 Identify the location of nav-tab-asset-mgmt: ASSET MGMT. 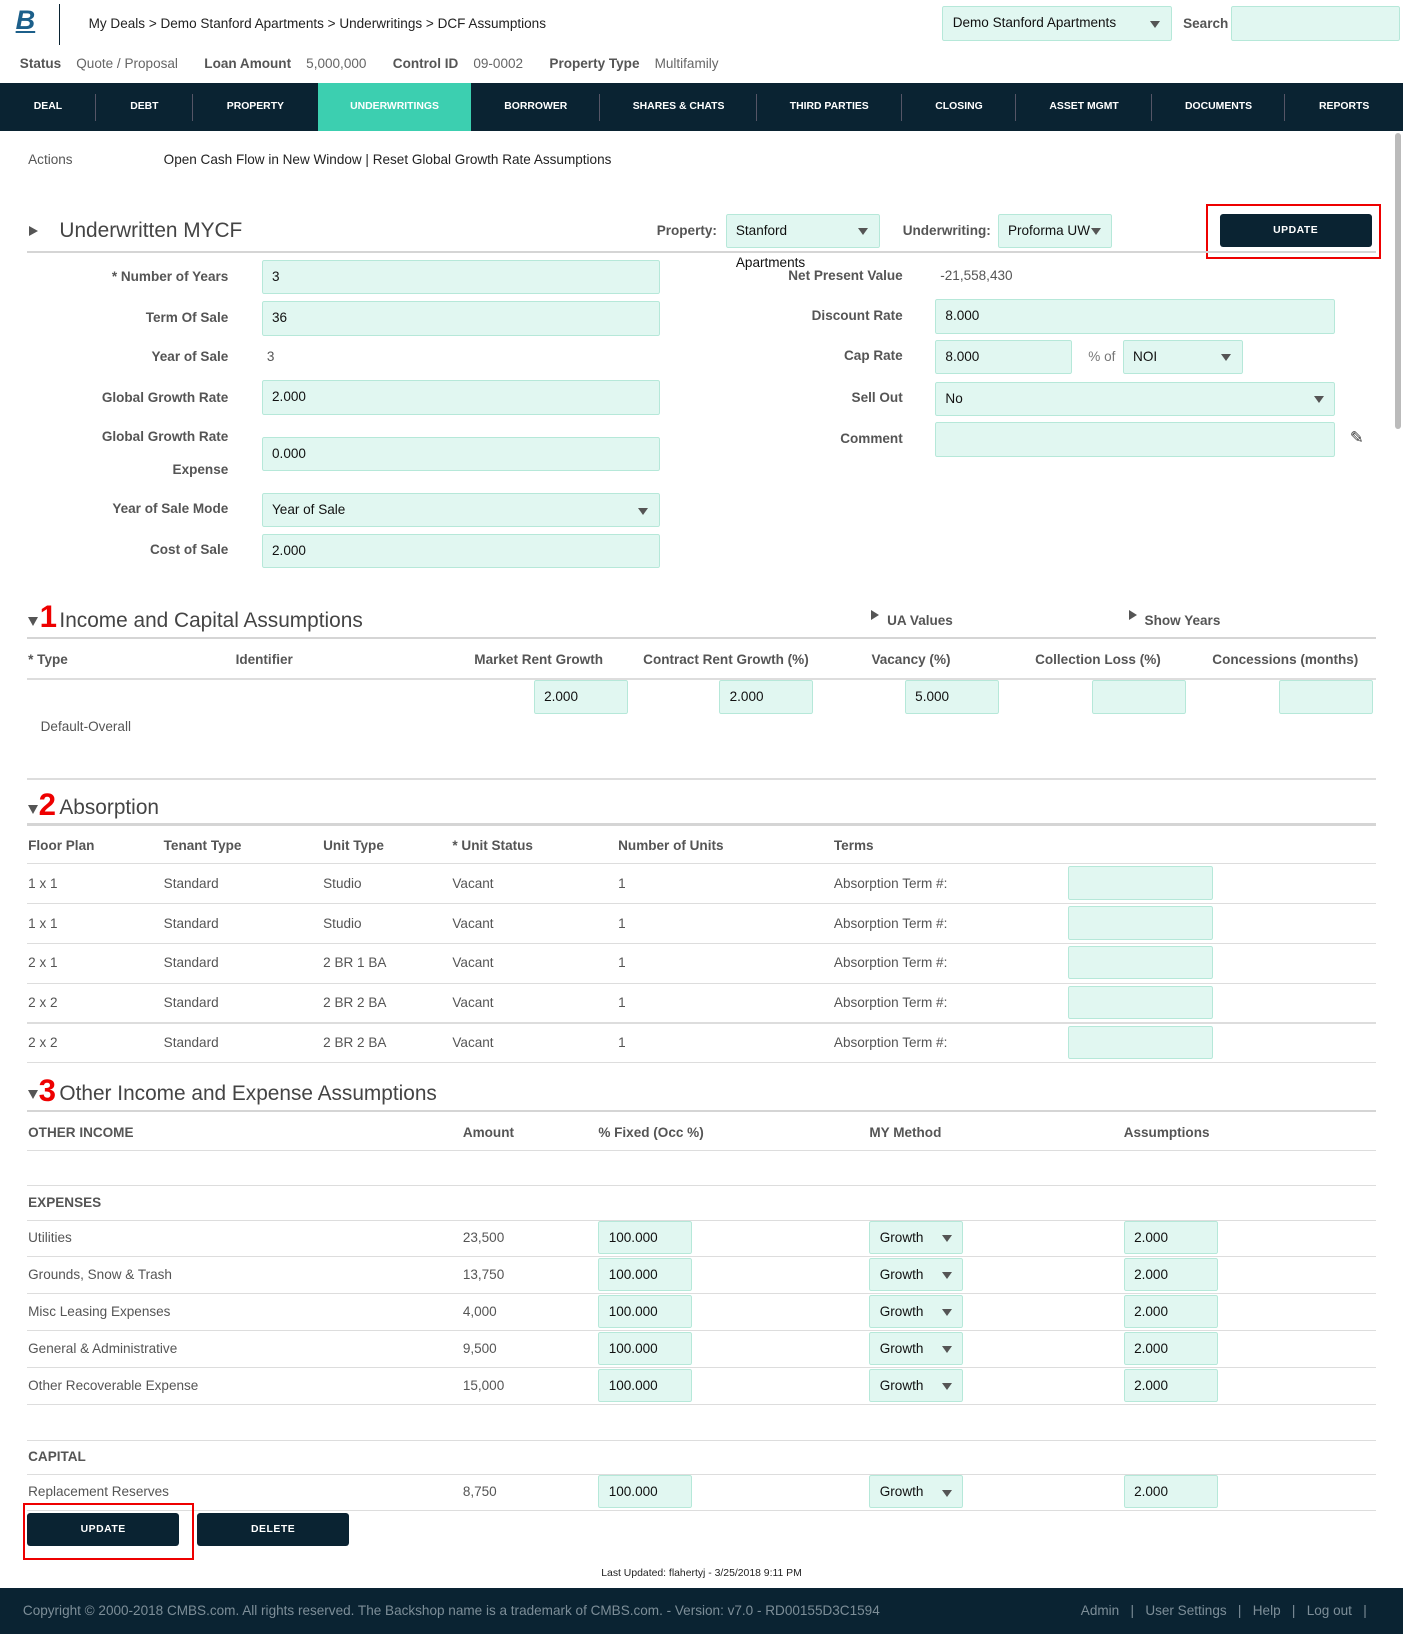
(1084, 107).